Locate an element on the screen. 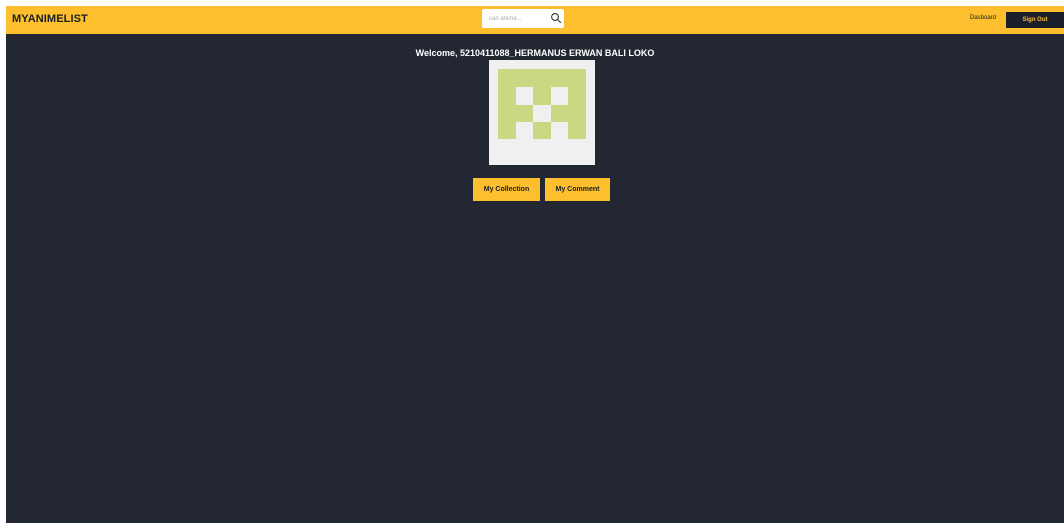 The height and width of the screenshot is (523, 1064). top-navbar: MYANIMELIST Dasboard Sign Out is located at coordinates (535, 20).